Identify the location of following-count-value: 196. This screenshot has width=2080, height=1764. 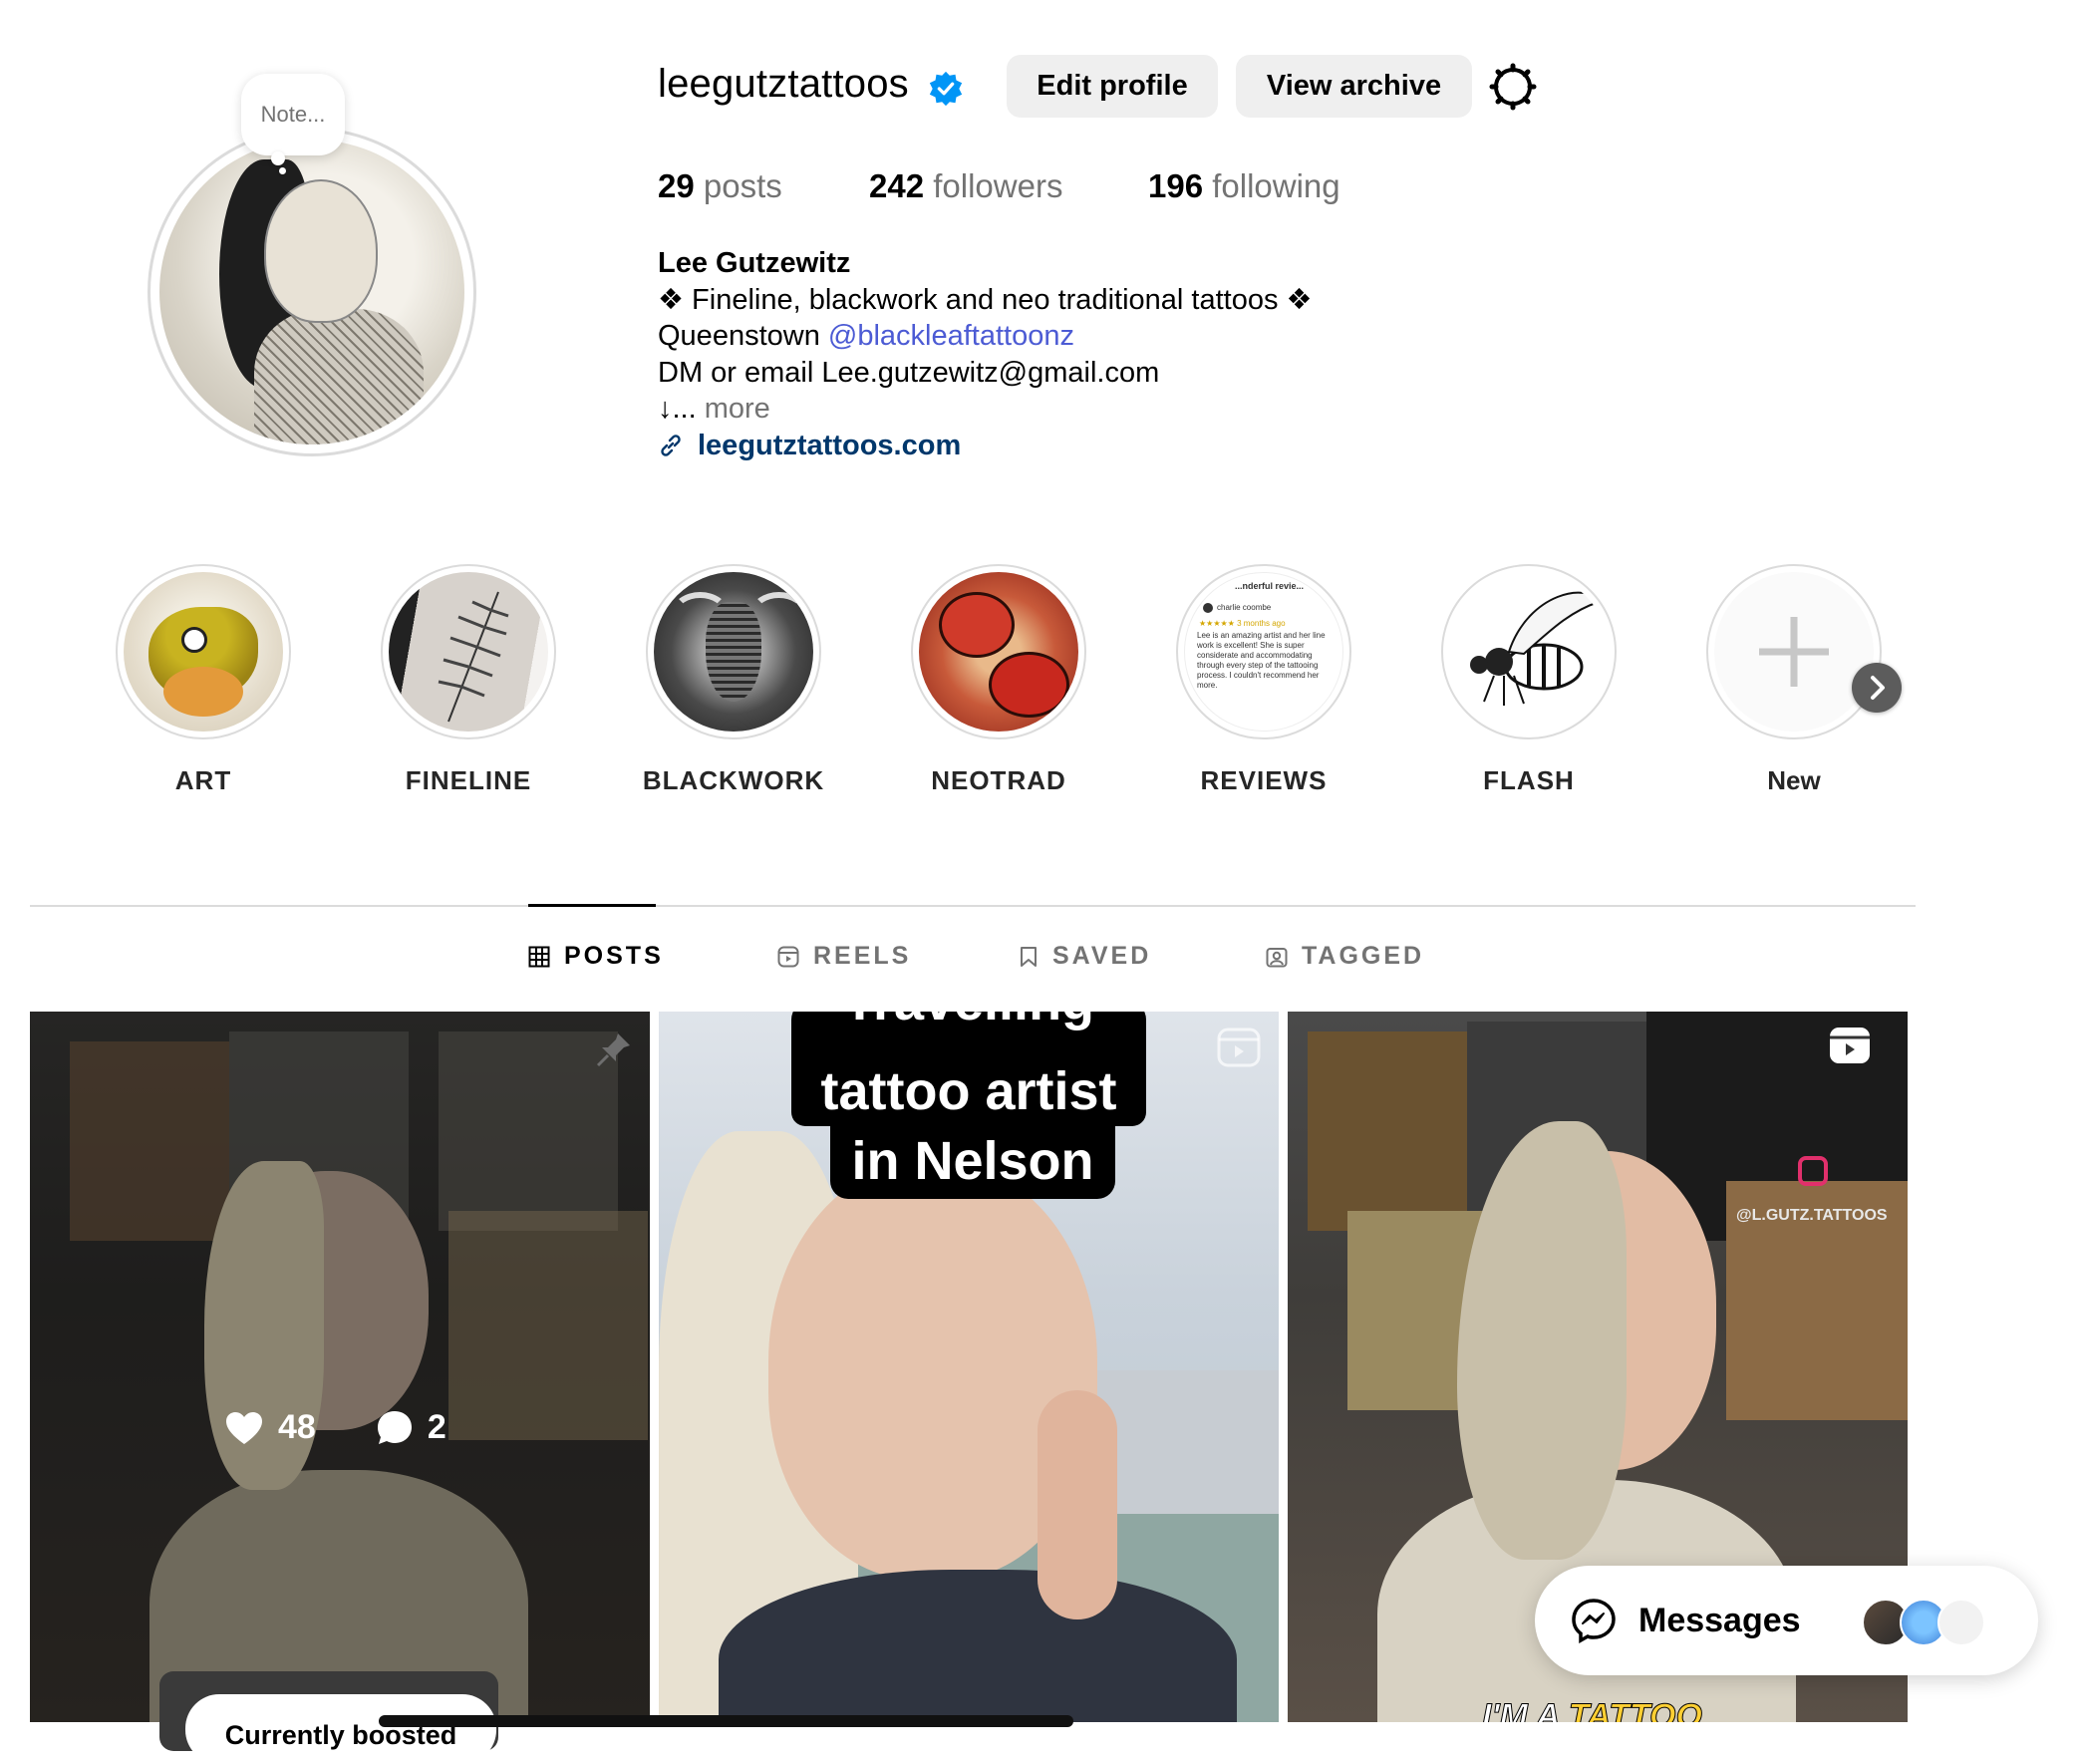
(1176, 185).